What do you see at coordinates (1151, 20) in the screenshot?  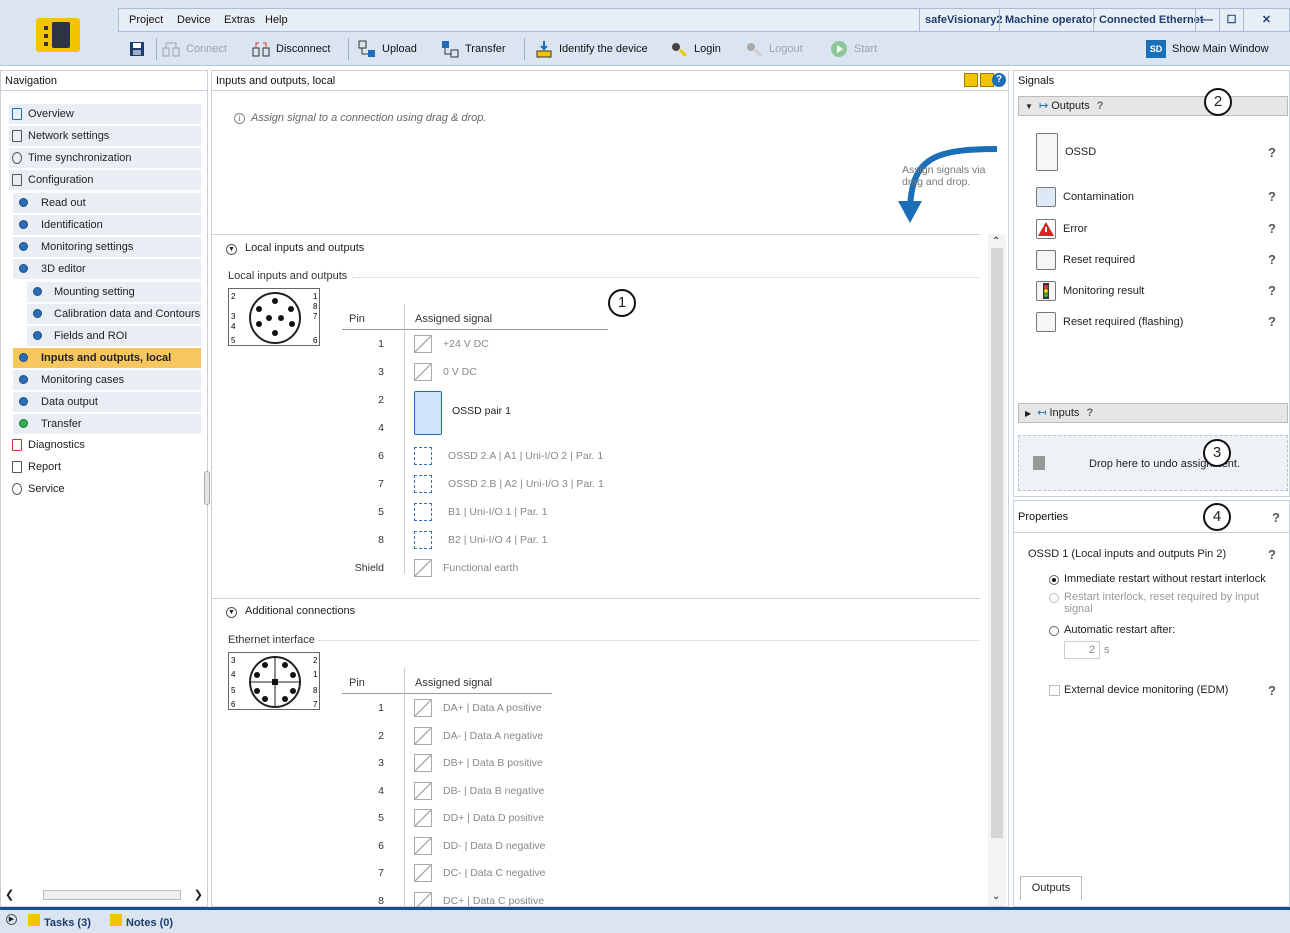 I see `connection-status: Connected Ethernet` at bounding box center [1151, 20].